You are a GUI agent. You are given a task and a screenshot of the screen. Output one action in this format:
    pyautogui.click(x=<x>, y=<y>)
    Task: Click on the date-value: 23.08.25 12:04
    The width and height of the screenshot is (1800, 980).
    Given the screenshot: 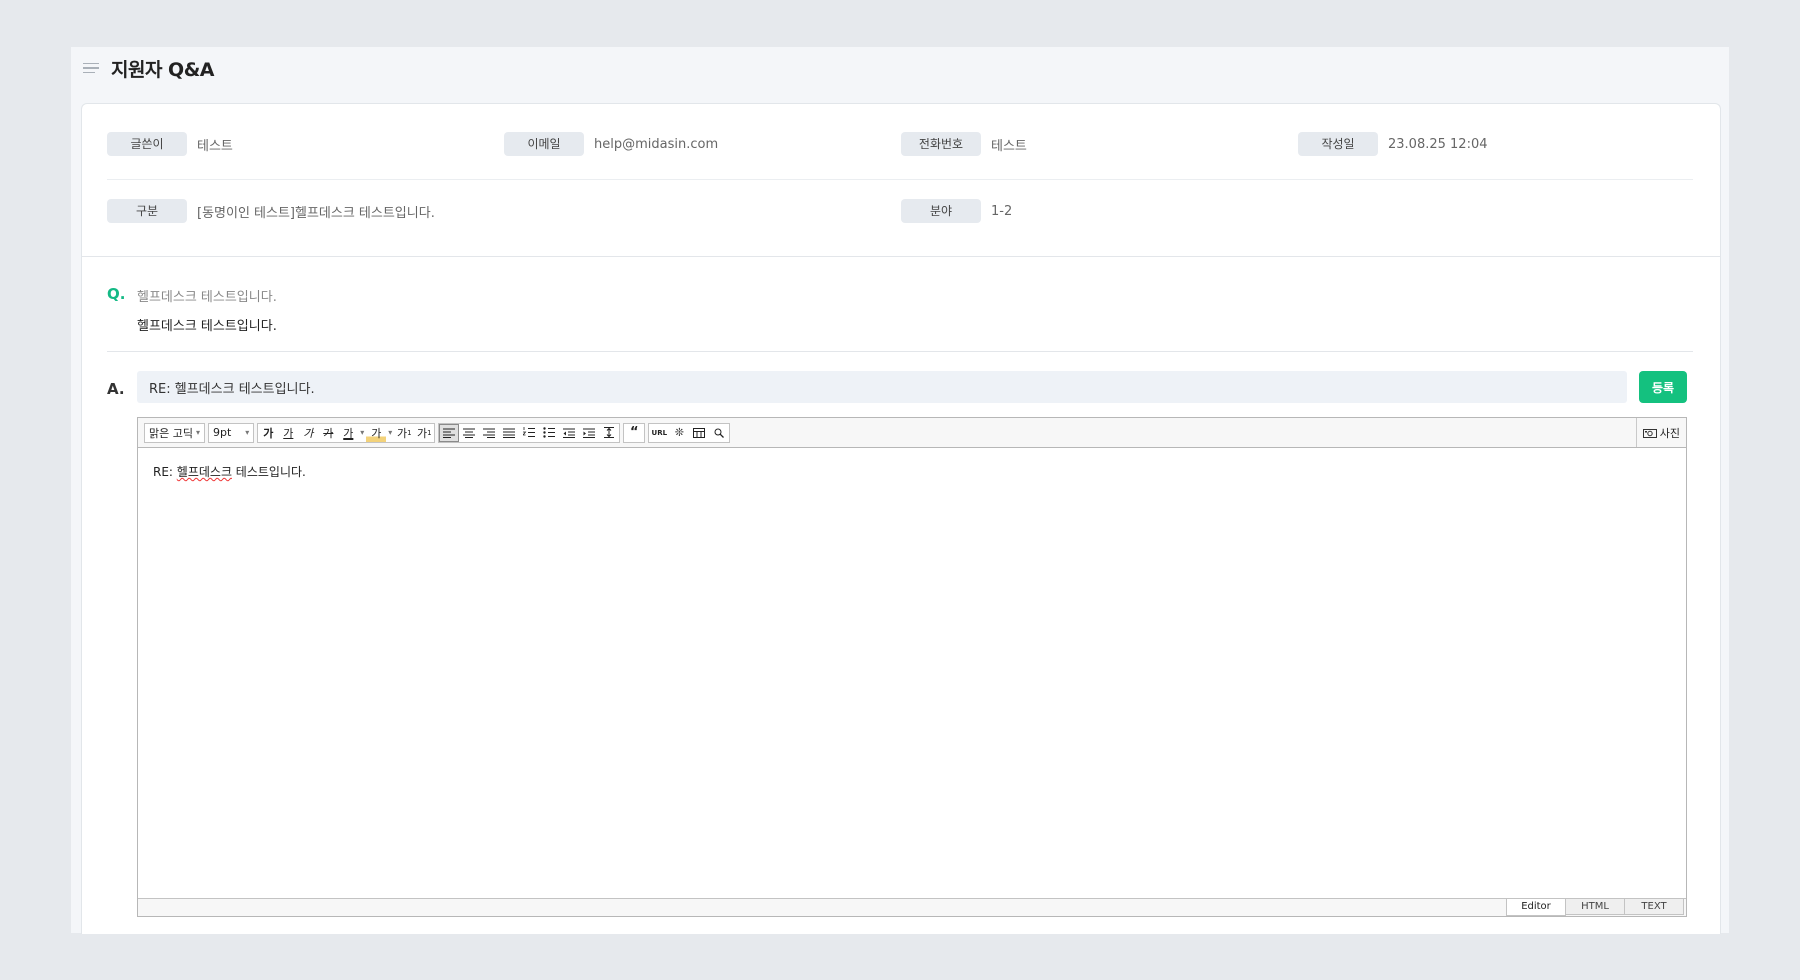 What is the action you would take?
    pyautogui.click(x=1438, y=144)
    